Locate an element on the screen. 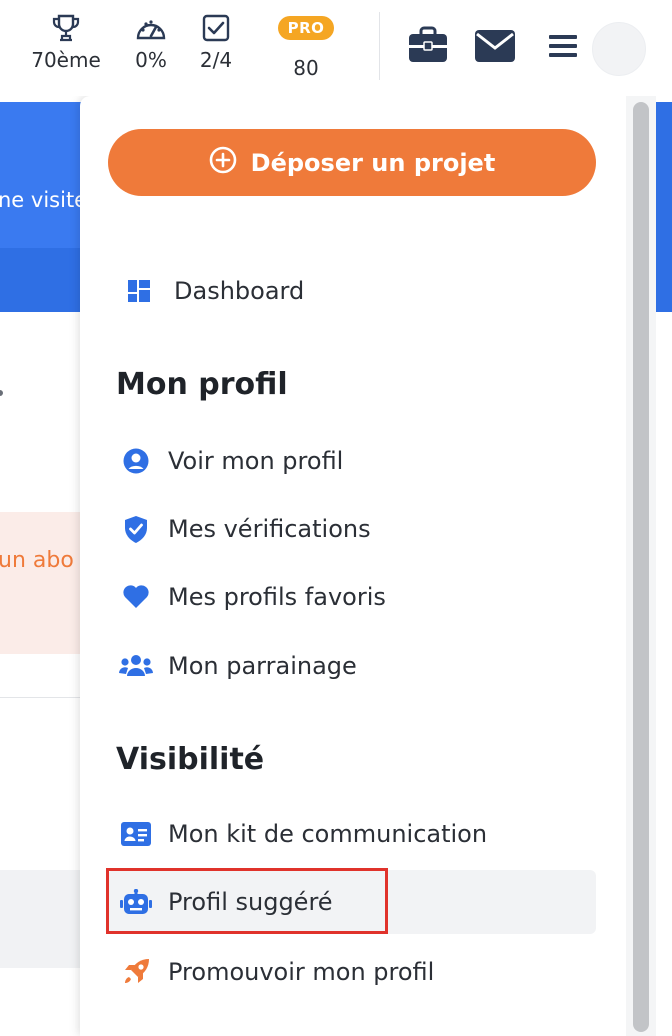 The width and height of the screenshot is (672, 1036). pro-badge: PRO is located at coordinates (306, 28).